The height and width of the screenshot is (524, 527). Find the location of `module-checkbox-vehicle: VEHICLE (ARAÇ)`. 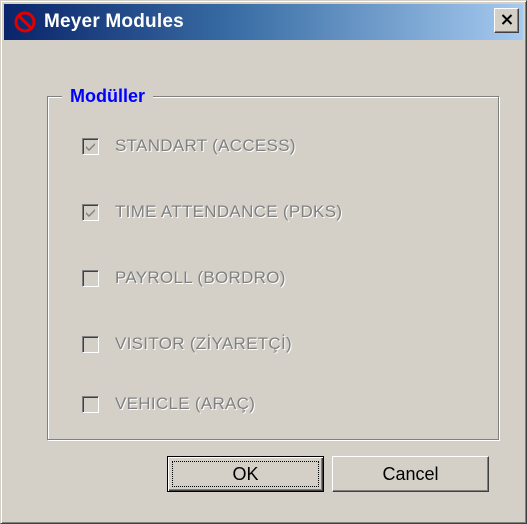

module-checkbox-vehicle: VEHICLE (ARAÇ) is located at coordinates (168, 404).